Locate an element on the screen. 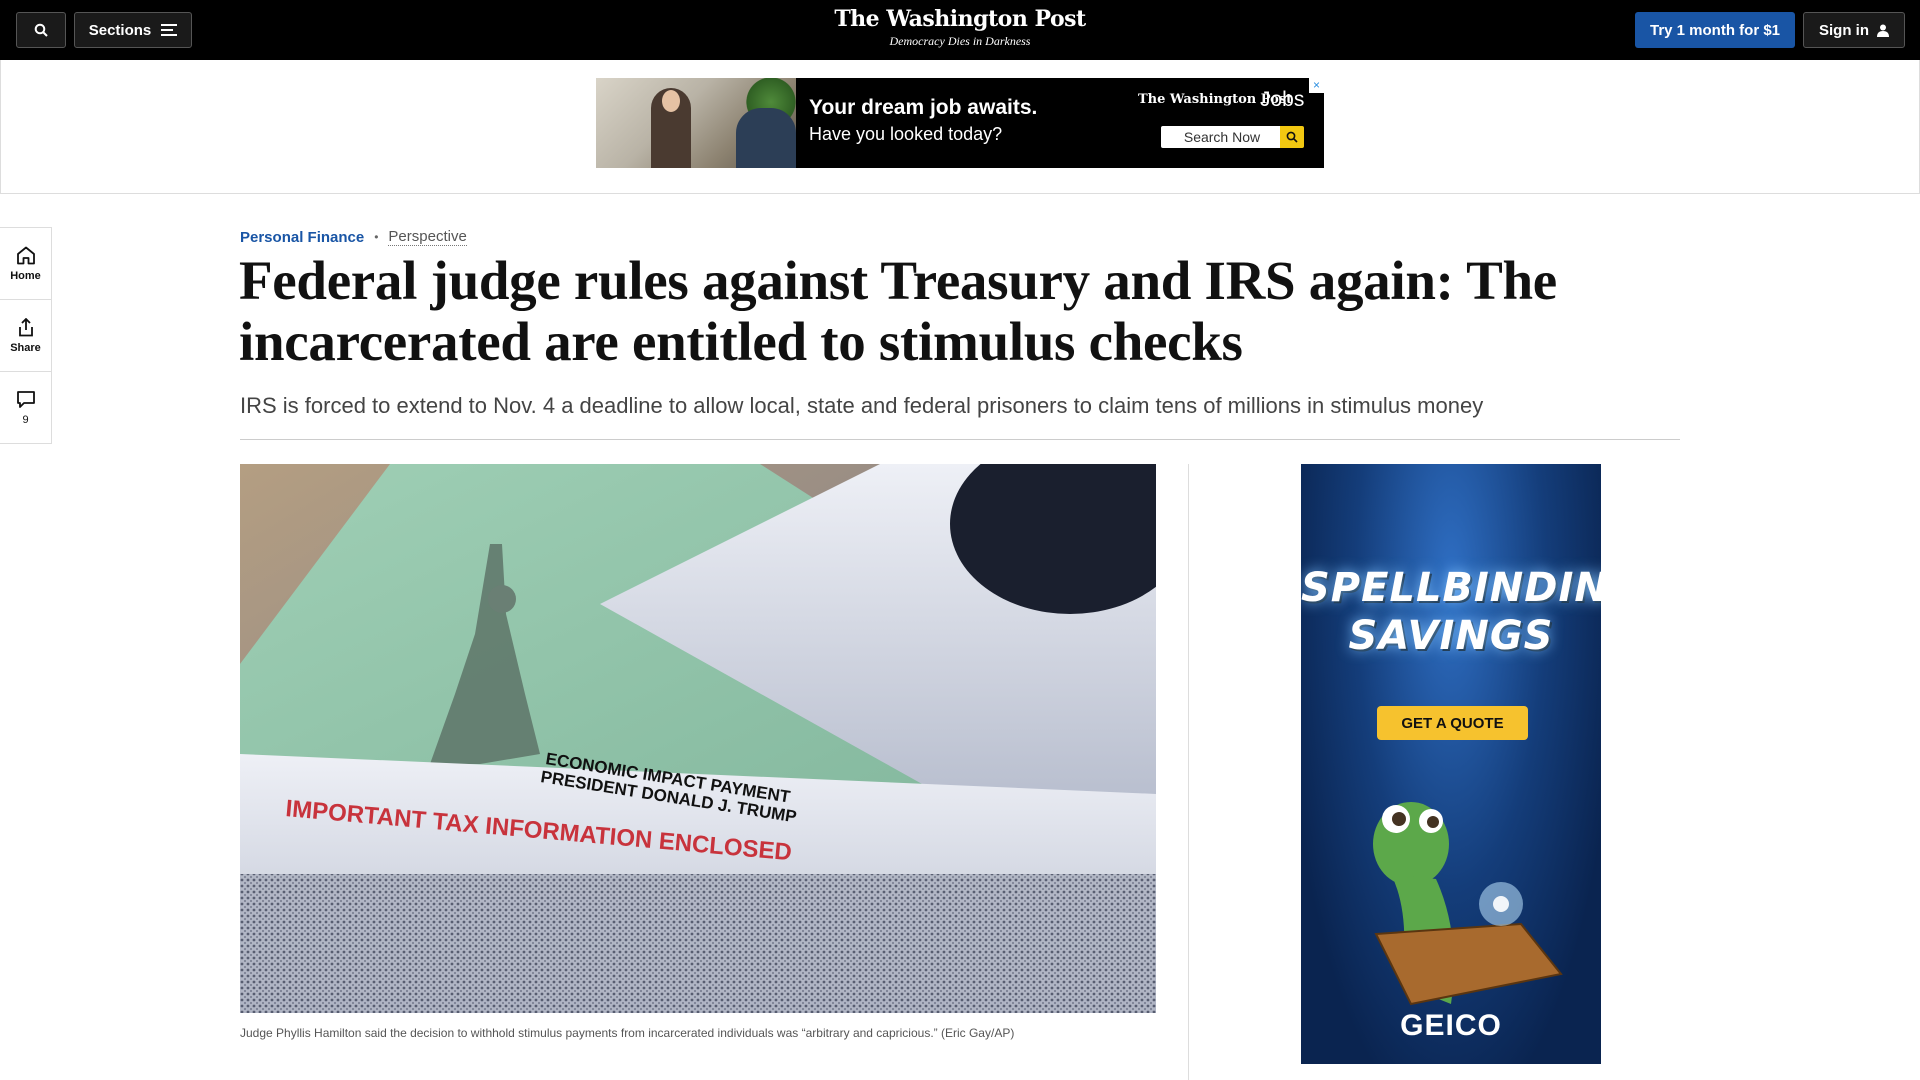 The image size is (1920, 1080). sections-label: Sections is located at coordinates (120, 30).